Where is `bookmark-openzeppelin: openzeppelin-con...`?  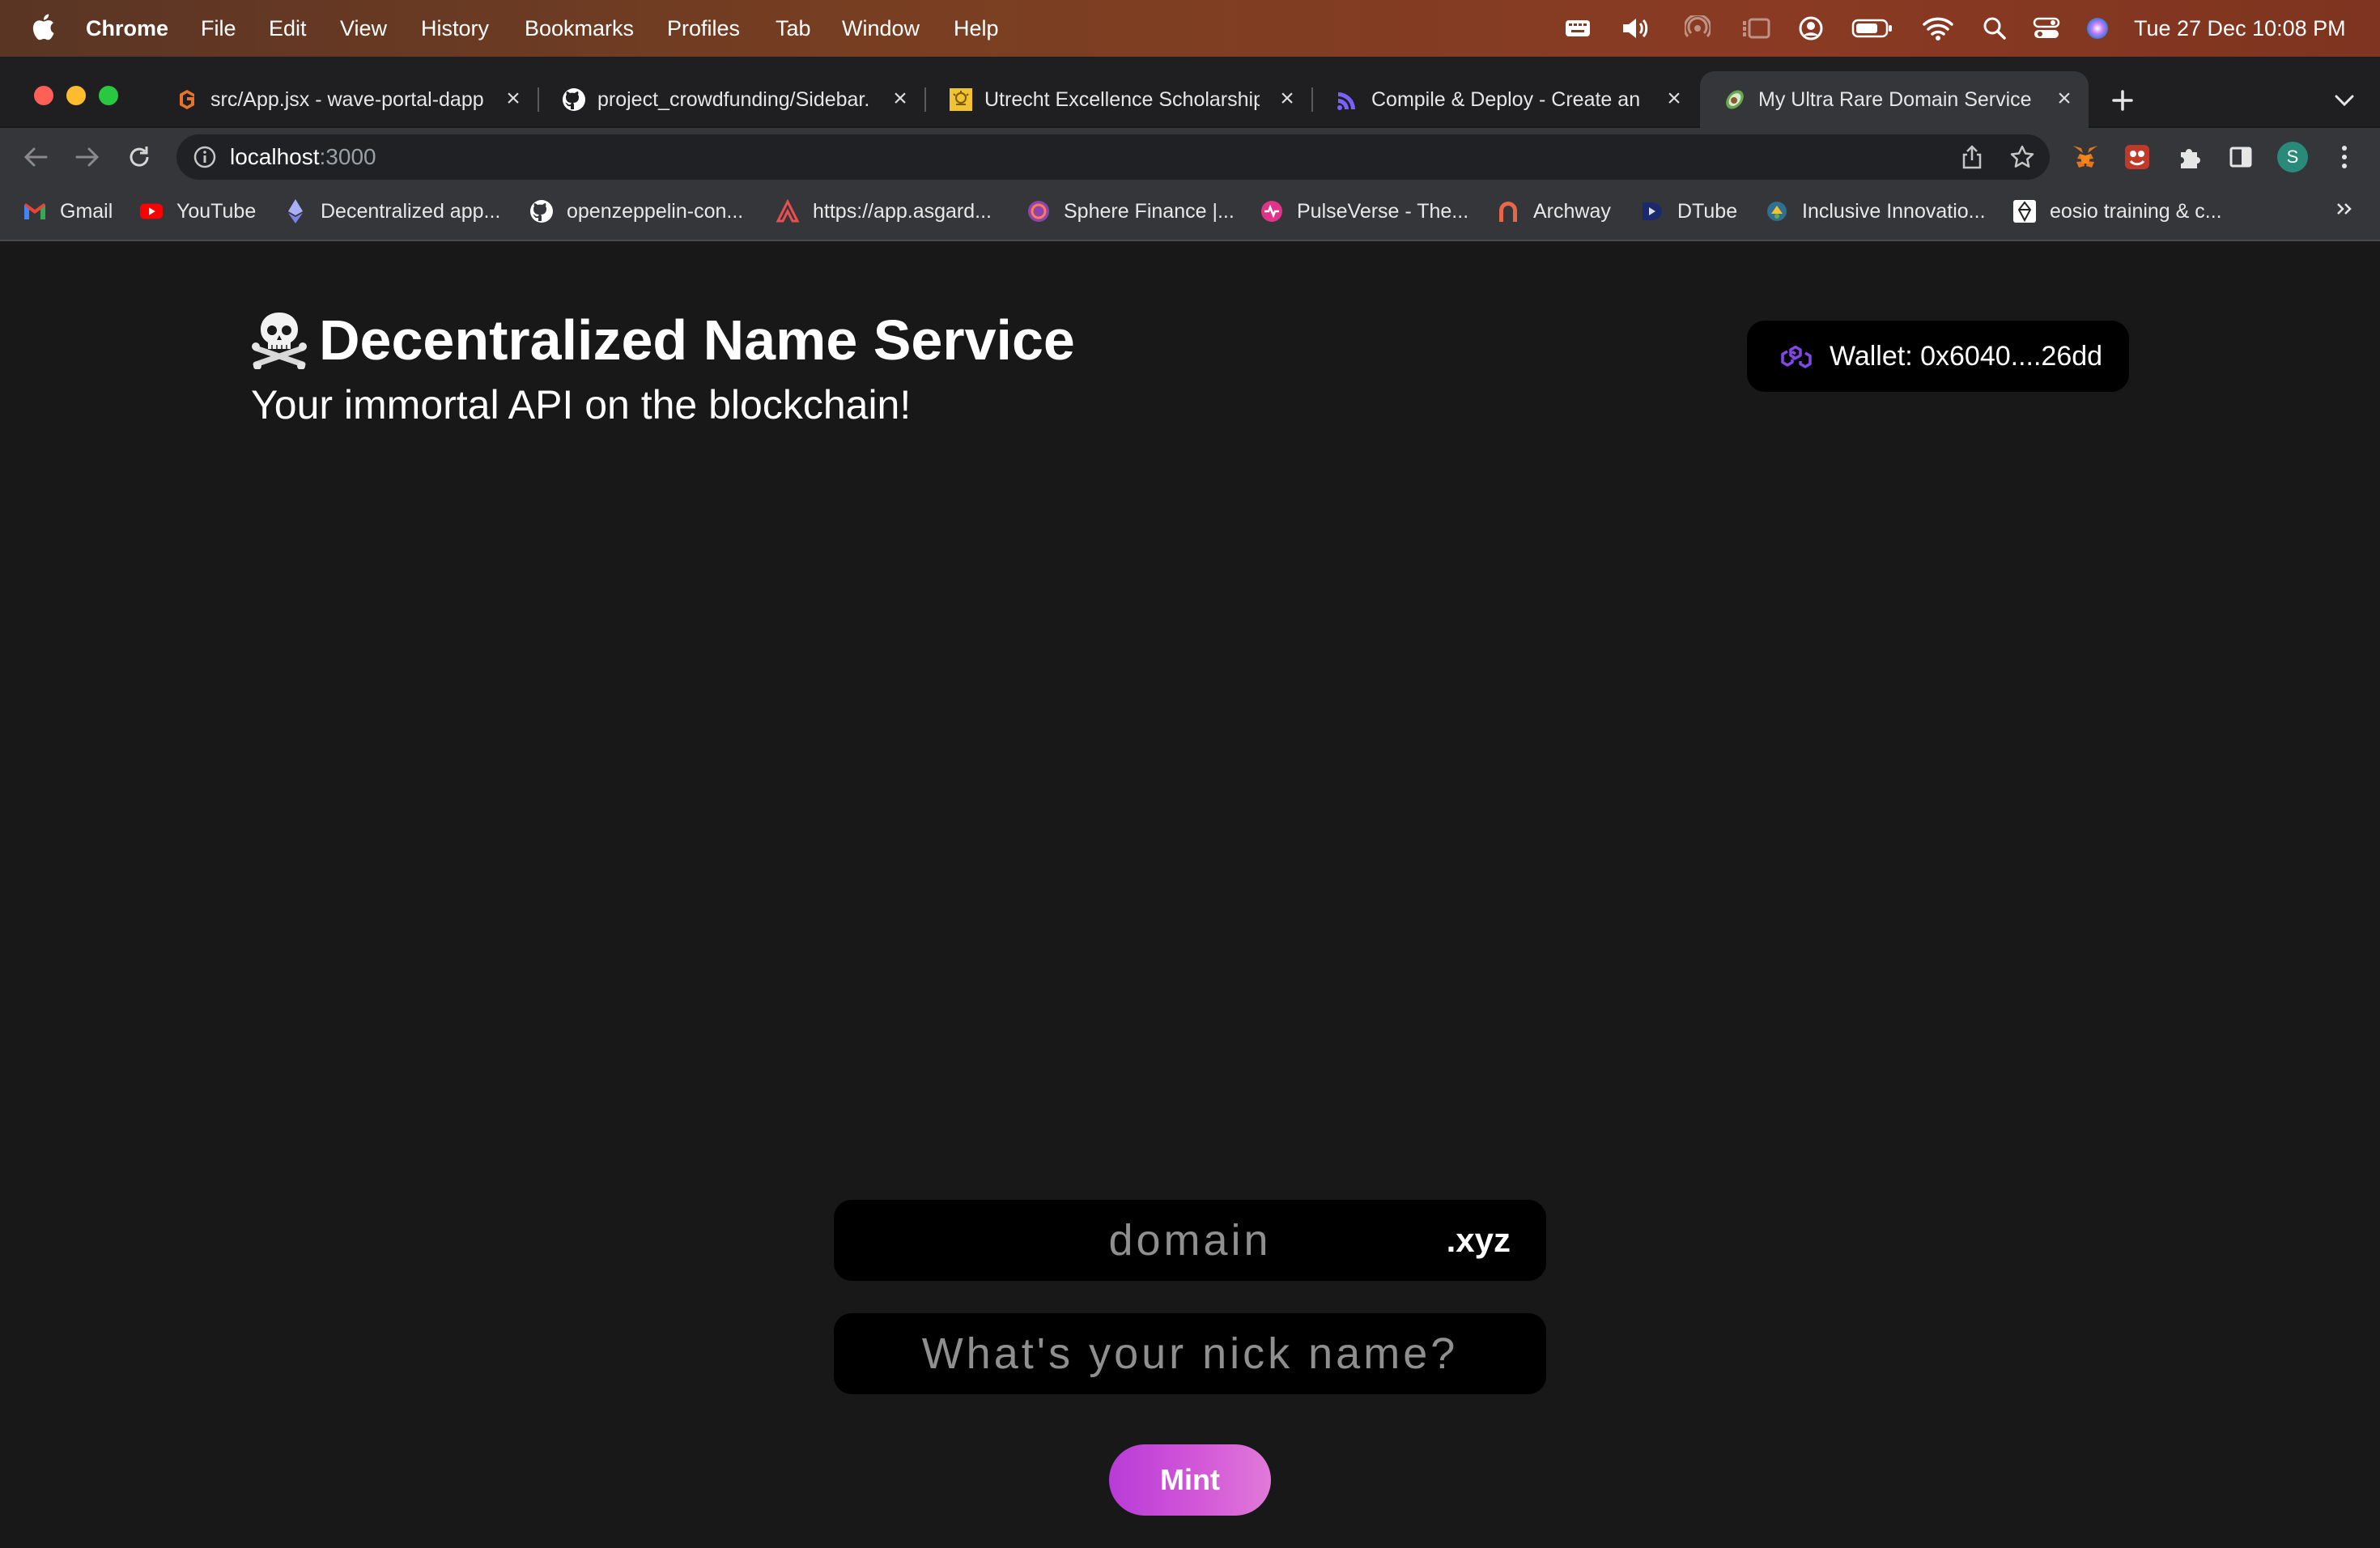
bookmark-openzeppelin: openzeppelin-con... is located at coordinates (636, 211).